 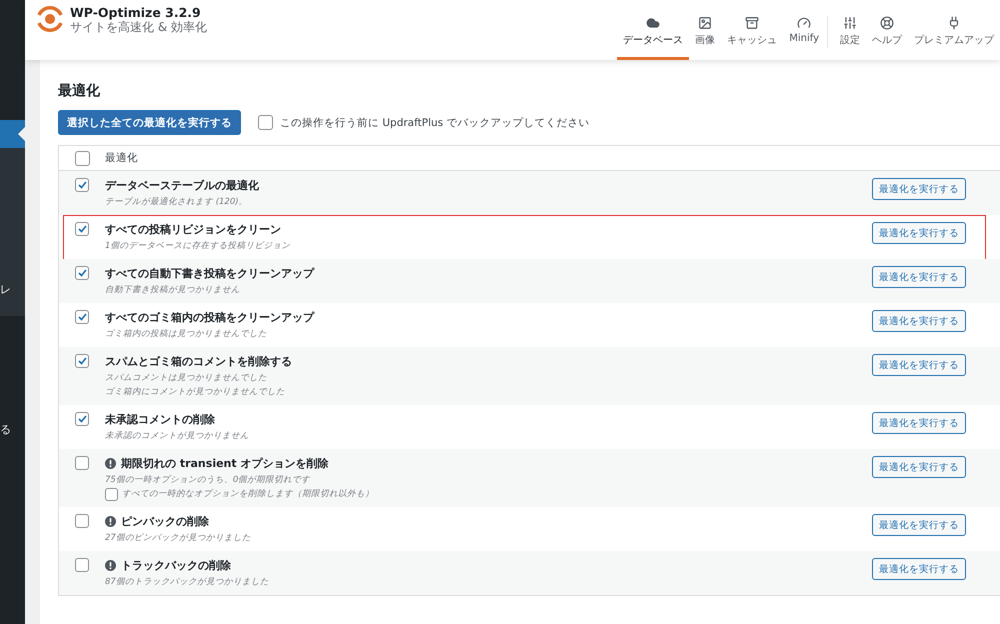 I want to click on optimization-note: 75個の一時オプションのうち、0個が期限切れです, so click(x=208, y=480).